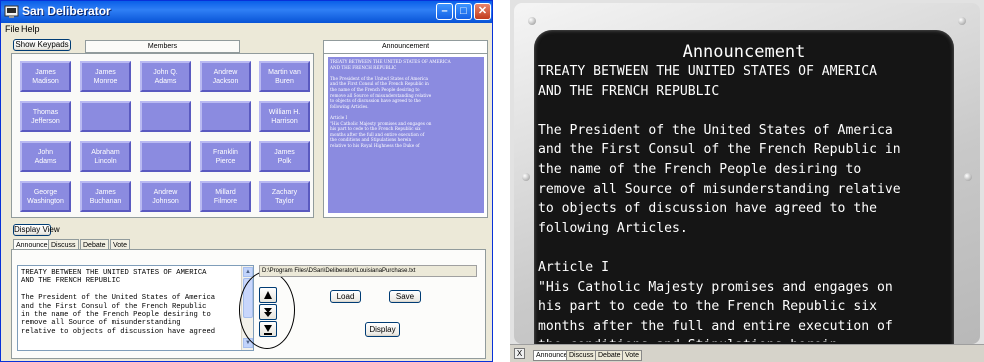 This screenshot has width=984, height=362. I want to click on close-icon: X, so click(519, 353).